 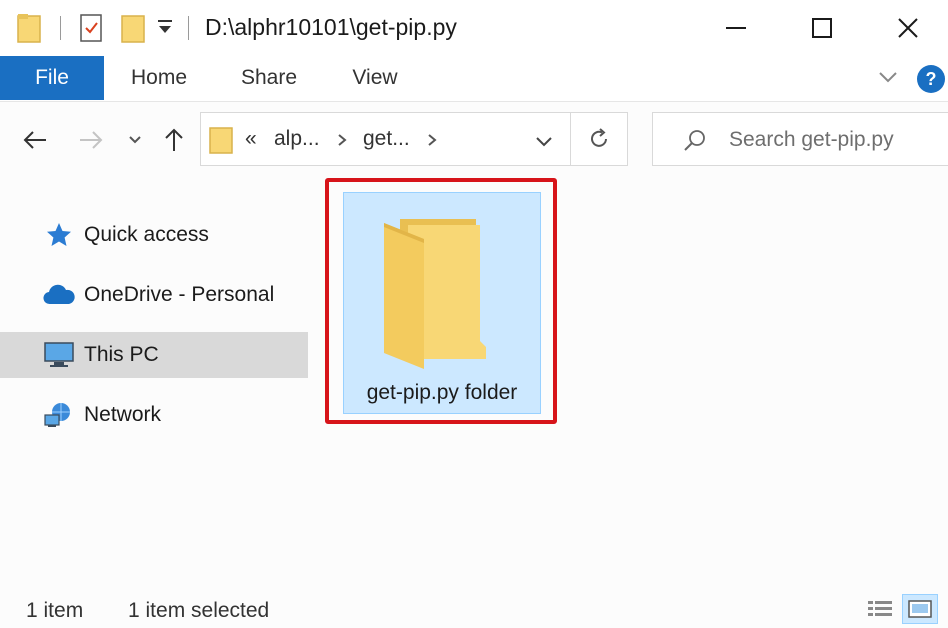 What do you see at coordinates (91, 30) in the screenshot?
I see `properties-icon` at bounding box center [91, 30].